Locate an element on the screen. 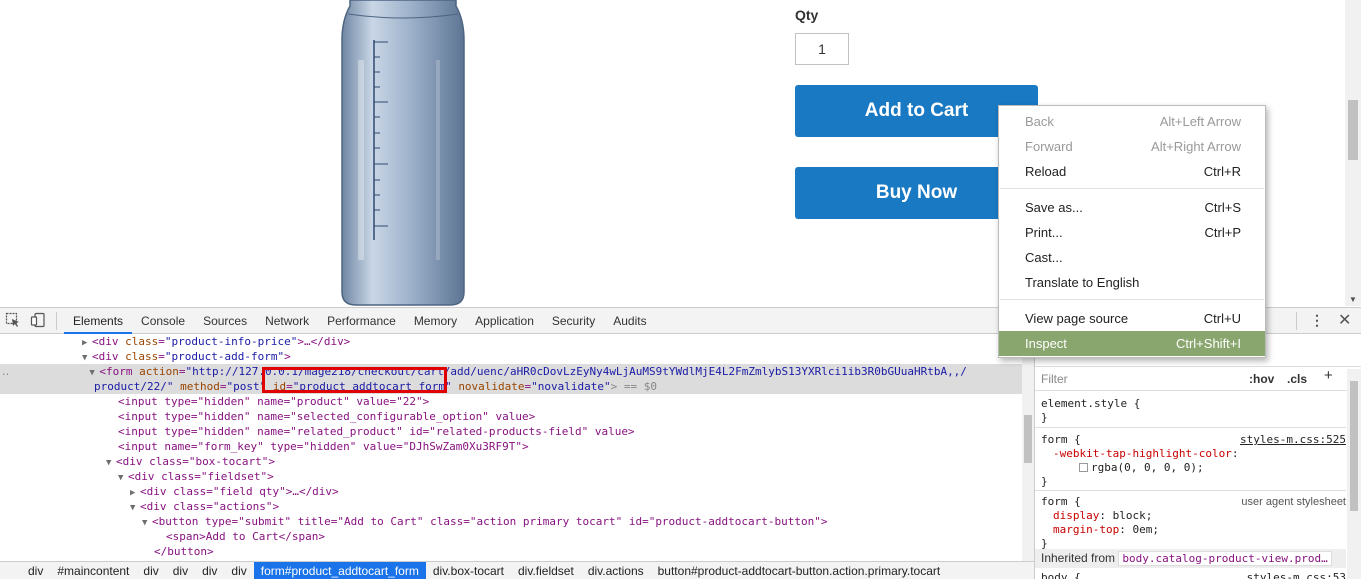 Image resolution: width=1361 pixels, height=579 pixels. rule-close: } is located at coordinates (1044, 417).